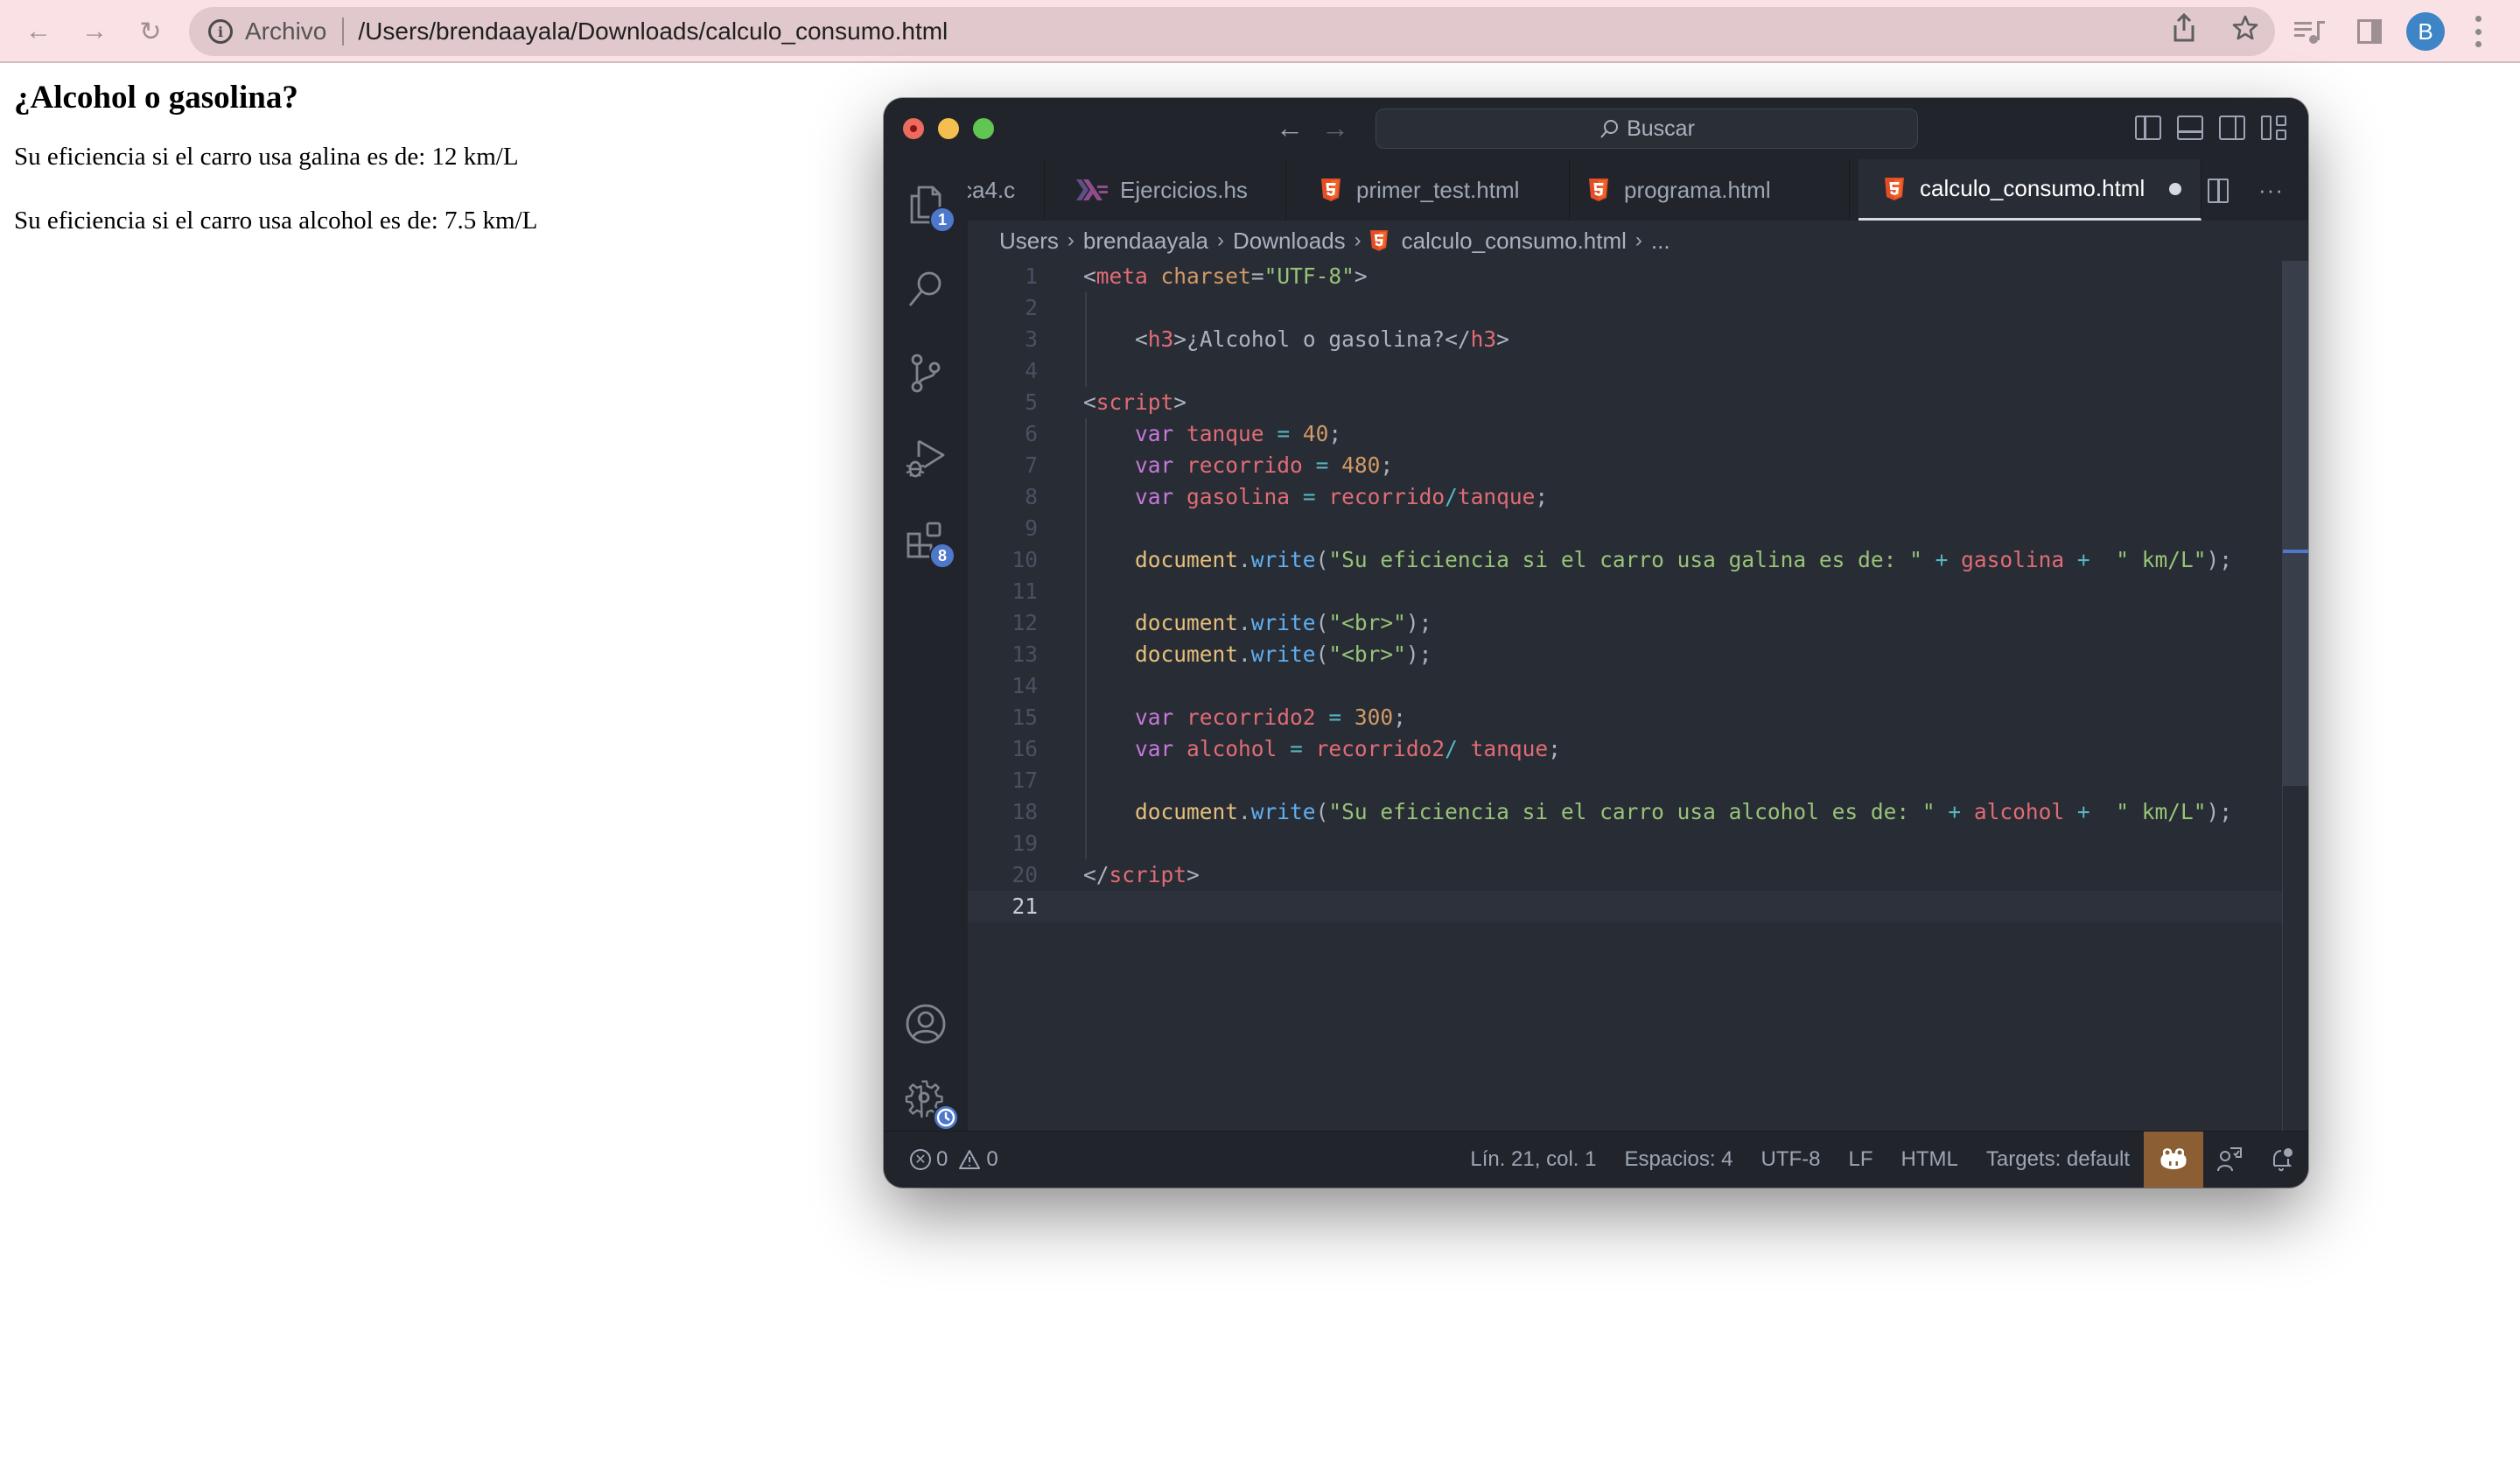 This screenshot has height=1458, width=2520. What do you see at coordinates (1335, 128) in the screenshot?
I see `go-forward-button: →` at bounding box center [1335, 128].